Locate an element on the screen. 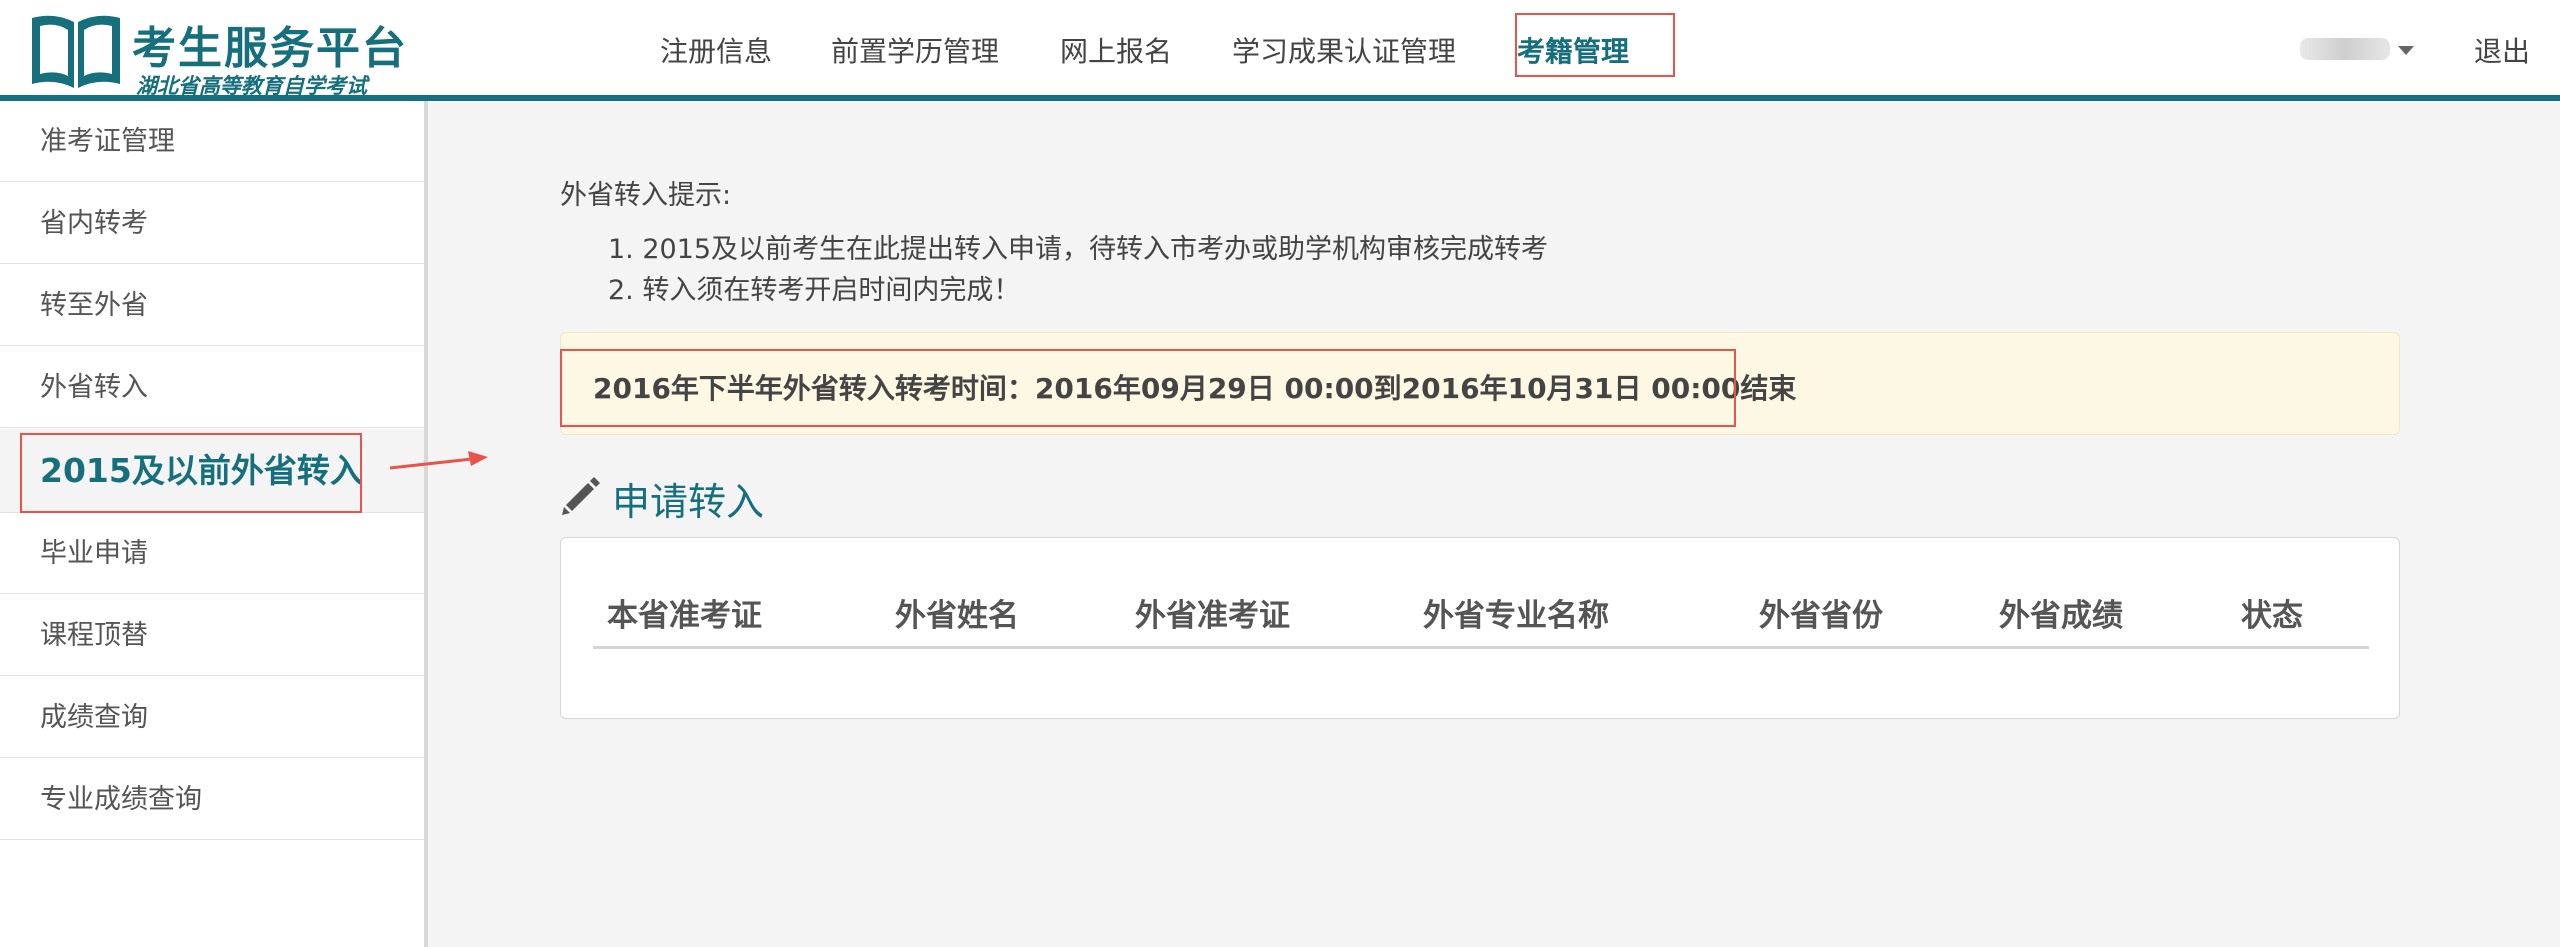  platform-subtitle: 湖北省高等教育自学考试 is located at coordinates (251, 86).